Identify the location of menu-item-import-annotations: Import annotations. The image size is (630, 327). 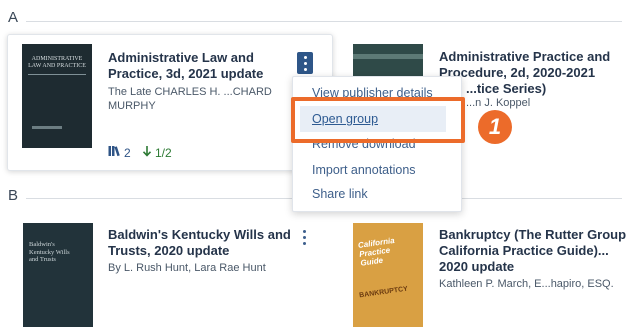
(364, 170).